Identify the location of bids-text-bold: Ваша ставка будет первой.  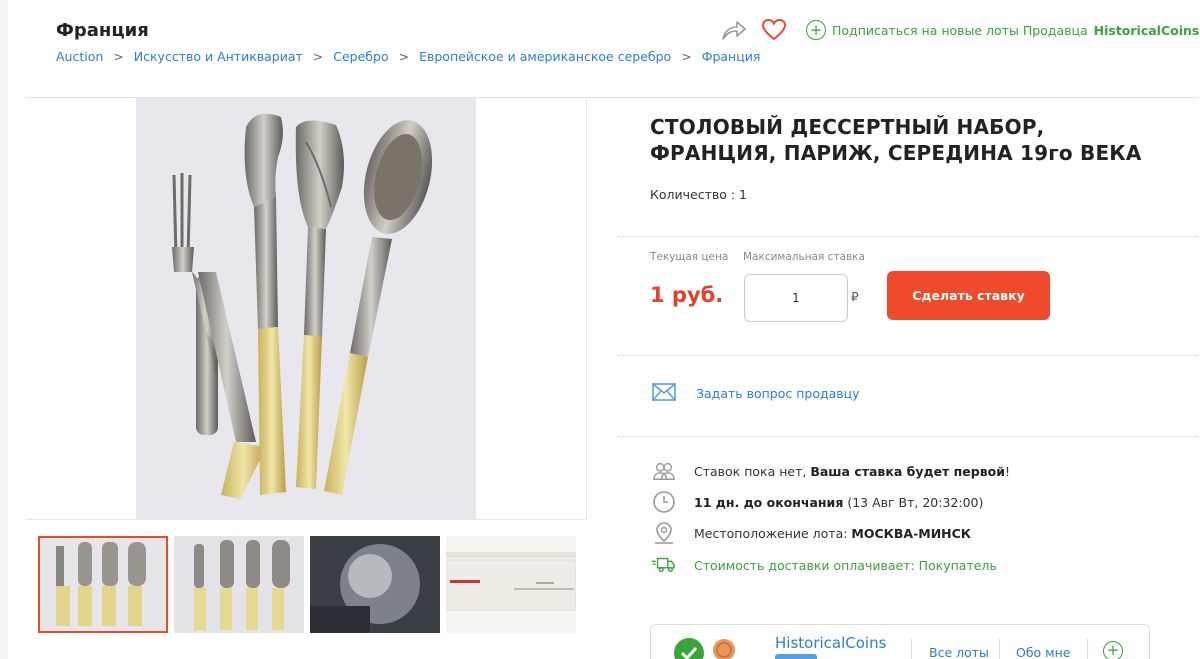
(907, 471).